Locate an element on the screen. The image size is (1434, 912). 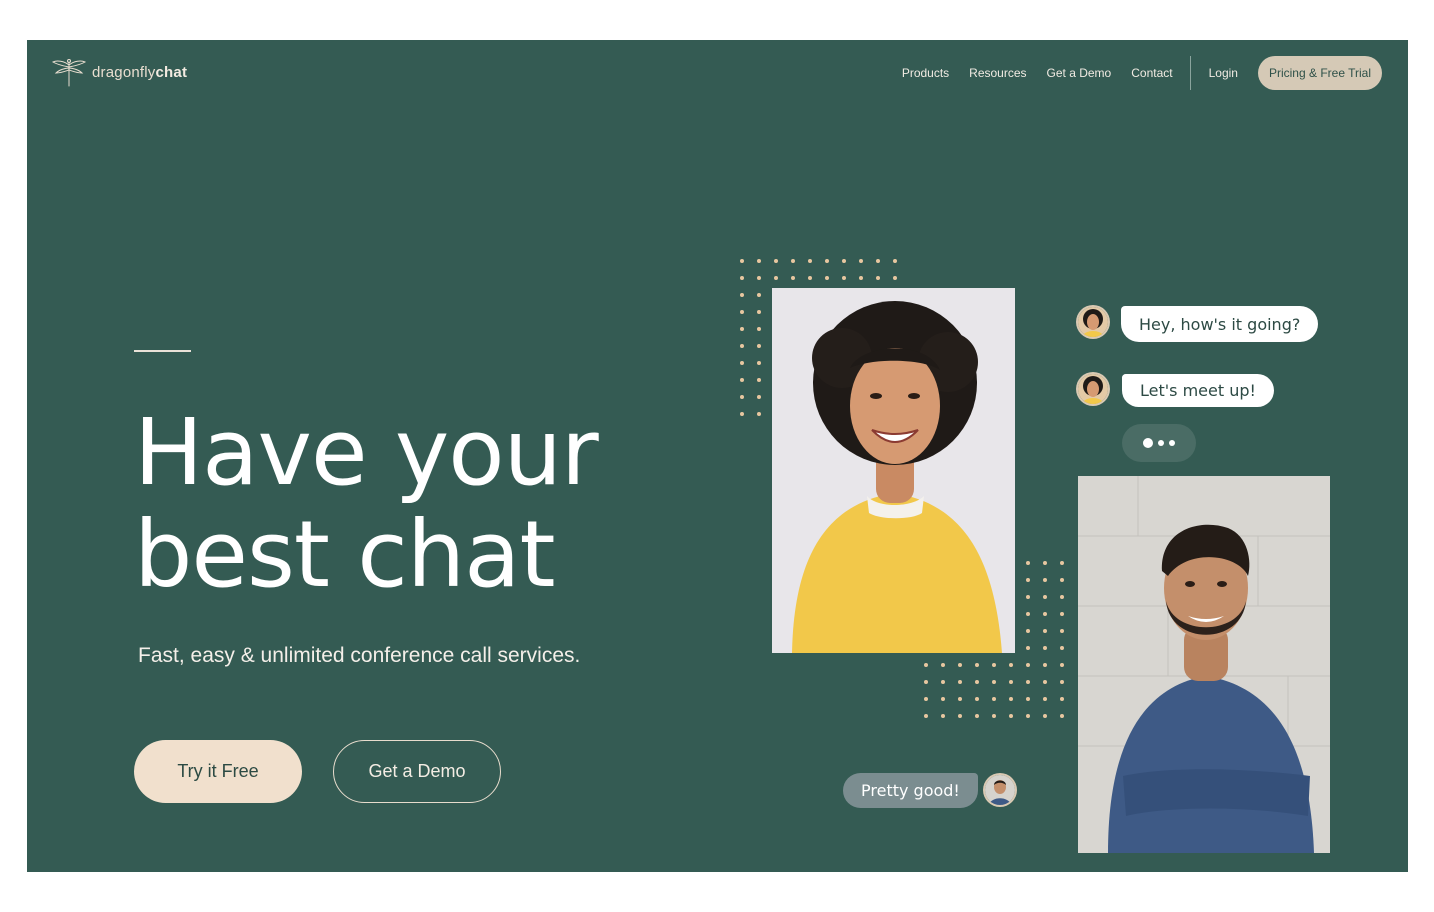
chat-message-2: Let's meet up! is located at coordinates (1198, 390).